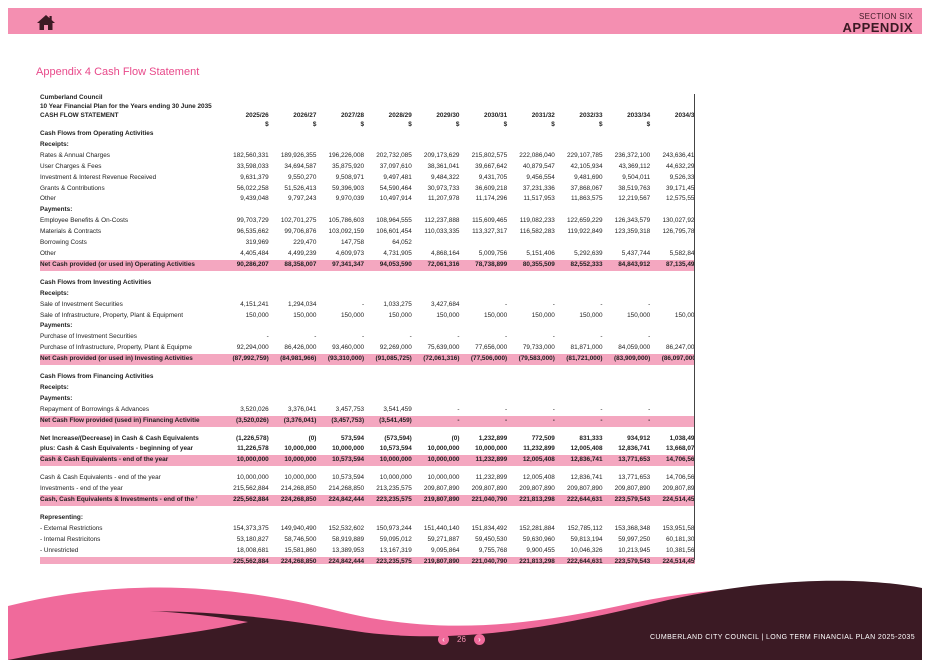 This screenshot has width=930, height=660. I want to click on row-label: Representing:, so click(61, 517).